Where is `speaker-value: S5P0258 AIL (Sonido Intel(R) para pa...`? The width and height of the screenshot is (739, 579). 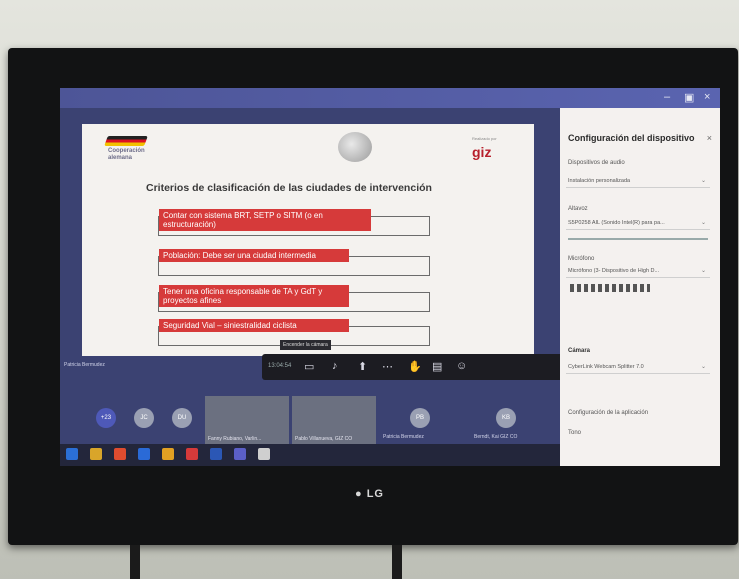
speaker-value: S5P0258 AIL (Sonido Intel(R) para pa... is located at coordinates (616, 223).